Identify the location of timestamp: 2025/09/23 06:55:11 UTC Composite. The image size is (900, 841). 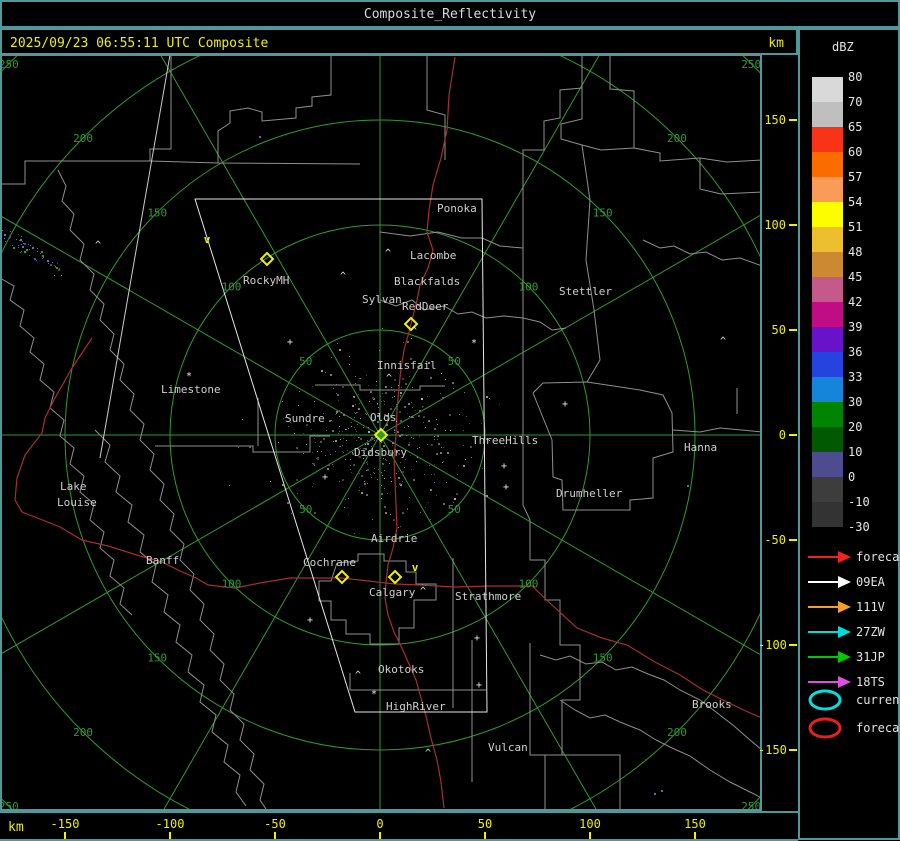
(139, 43).